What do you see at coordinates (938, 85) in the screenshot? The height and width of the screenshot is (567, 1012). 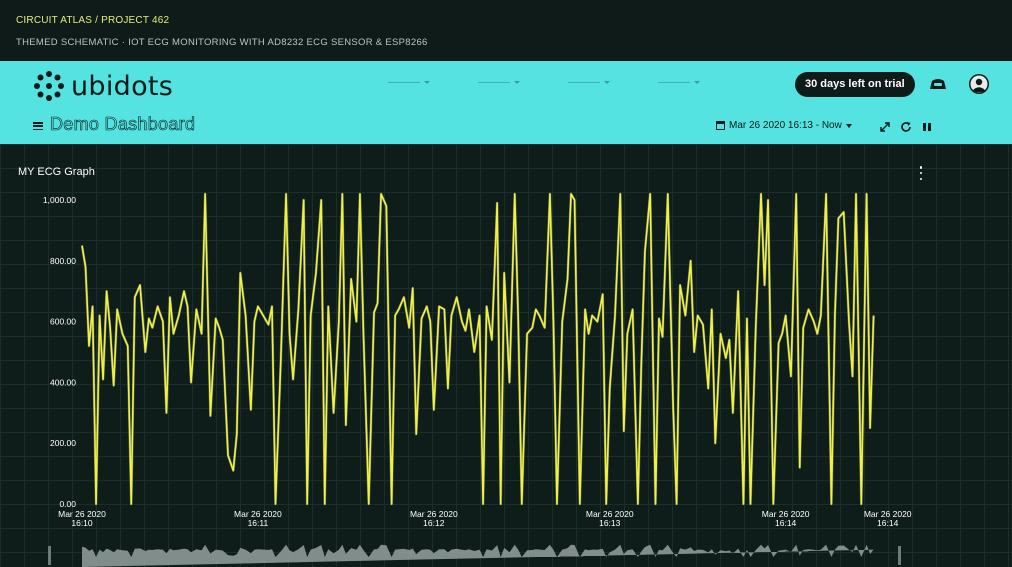 I see `devices-icon` at bounding box center [938, 85].